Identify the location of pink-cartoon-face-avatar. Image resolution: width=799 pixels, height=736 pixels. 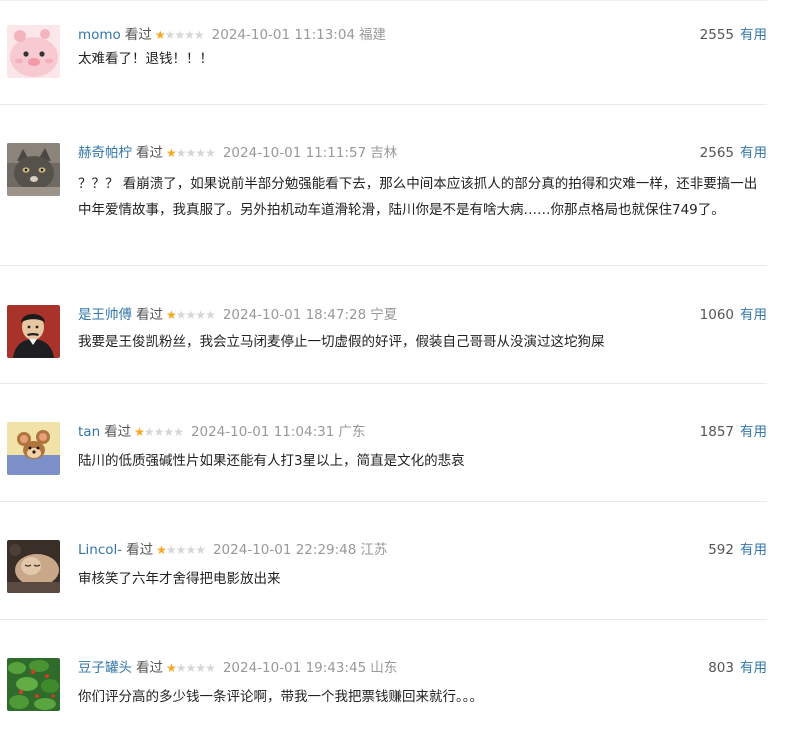
(33, 51).